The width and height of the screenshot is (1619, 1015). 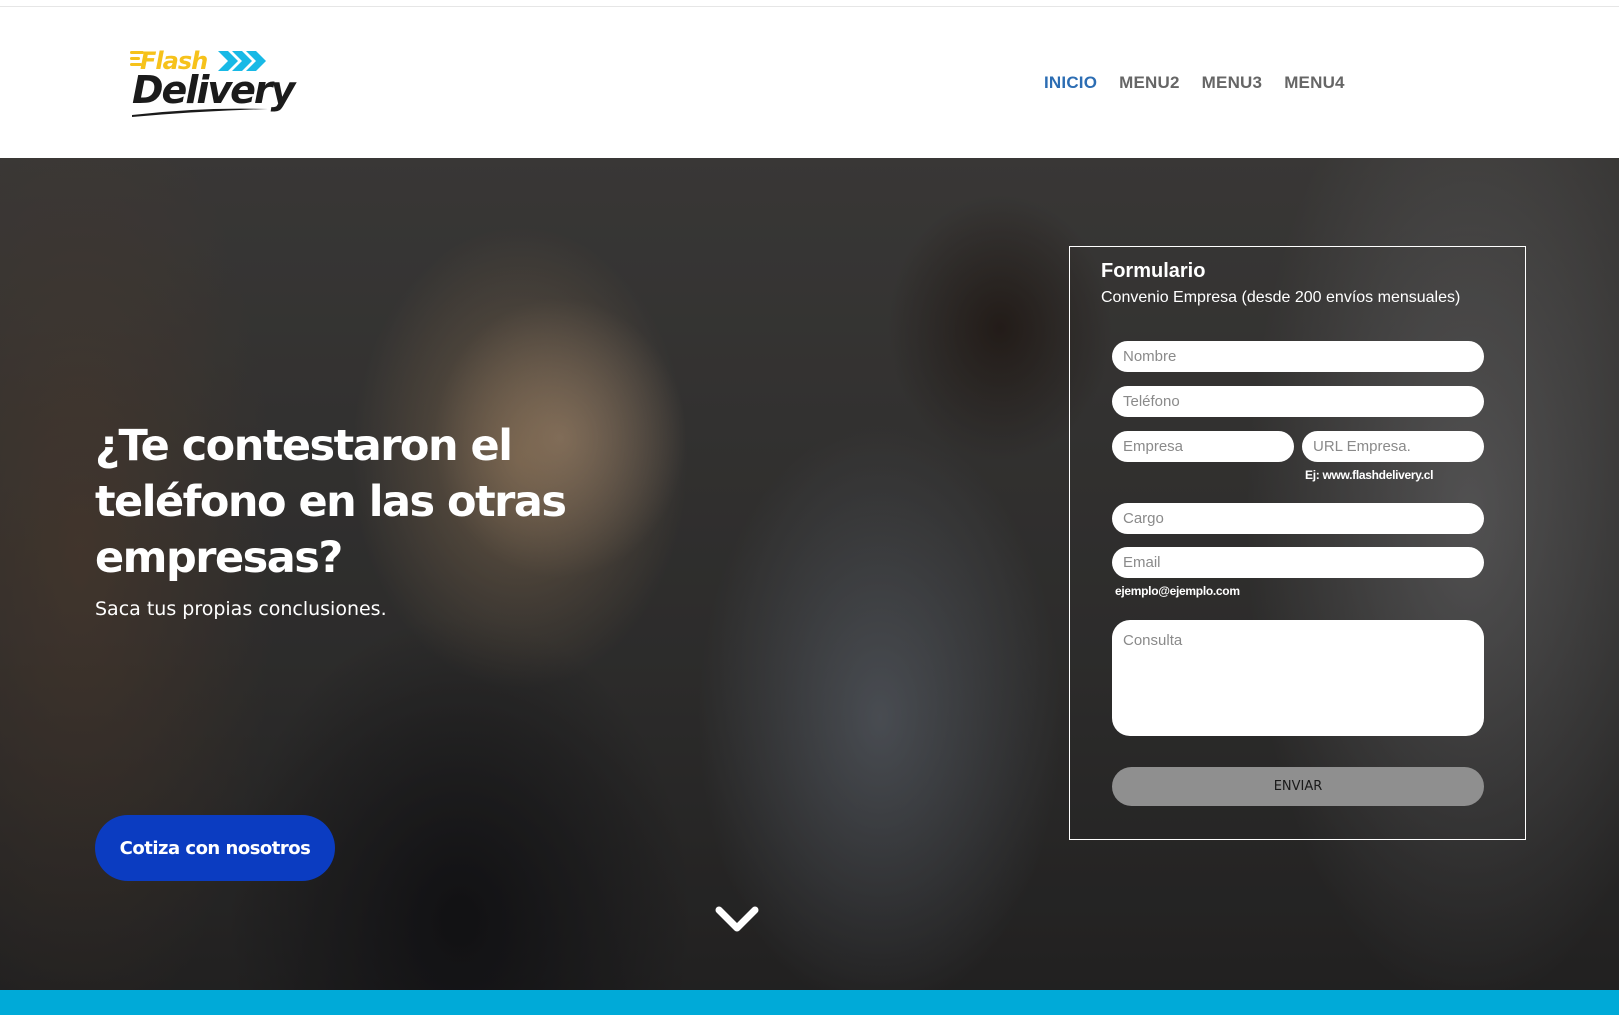 What do you see at coordinates (1298, 562) in the screenshot?
I see `email-field` at bounding box center [1298, 562].